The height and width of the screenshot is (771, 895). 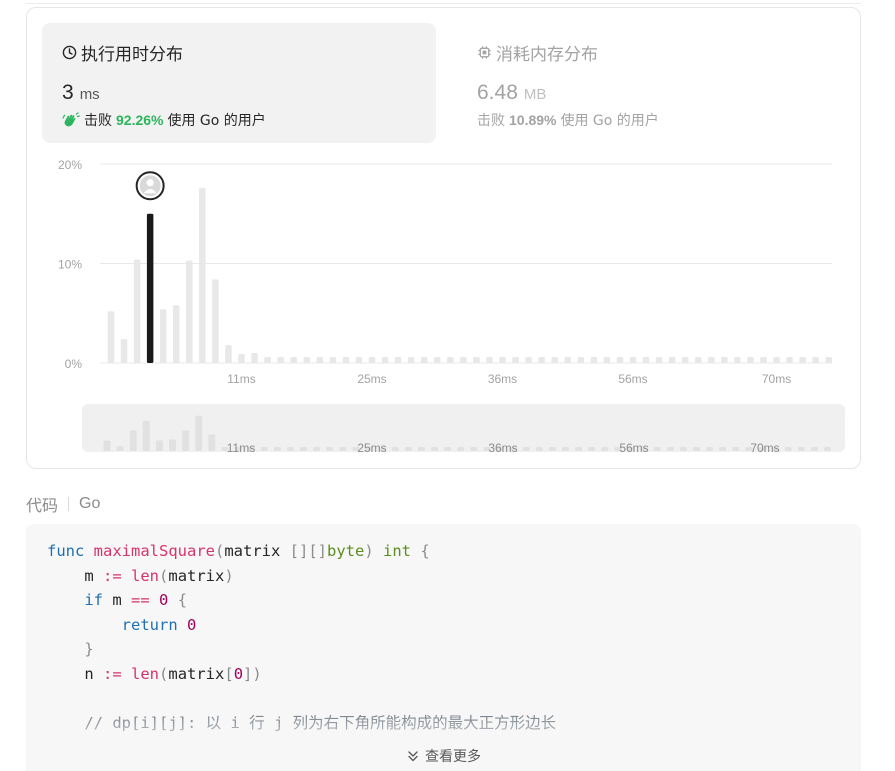 I want to click on avatar-background, so click(x=150, y=186).